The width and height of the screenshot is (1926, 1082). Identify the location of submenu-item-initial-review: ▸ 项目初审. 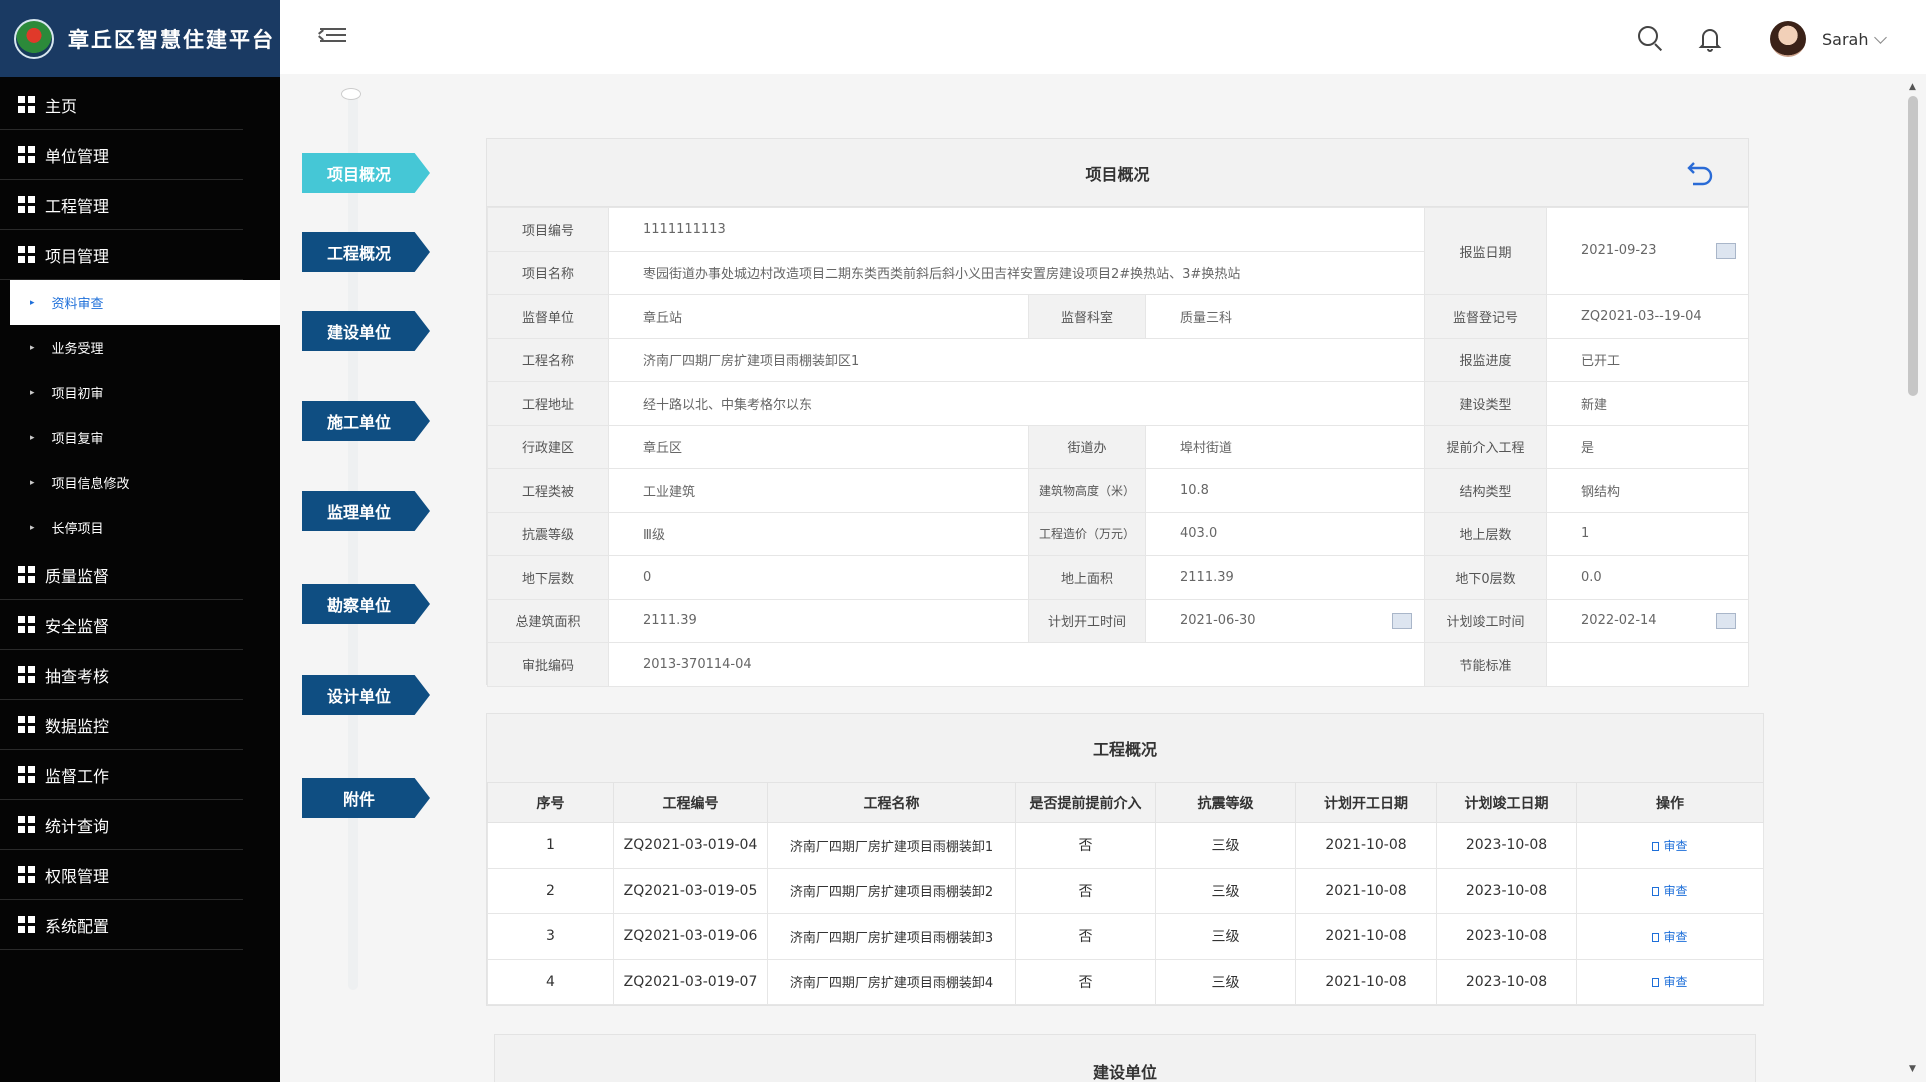
(140, 392).